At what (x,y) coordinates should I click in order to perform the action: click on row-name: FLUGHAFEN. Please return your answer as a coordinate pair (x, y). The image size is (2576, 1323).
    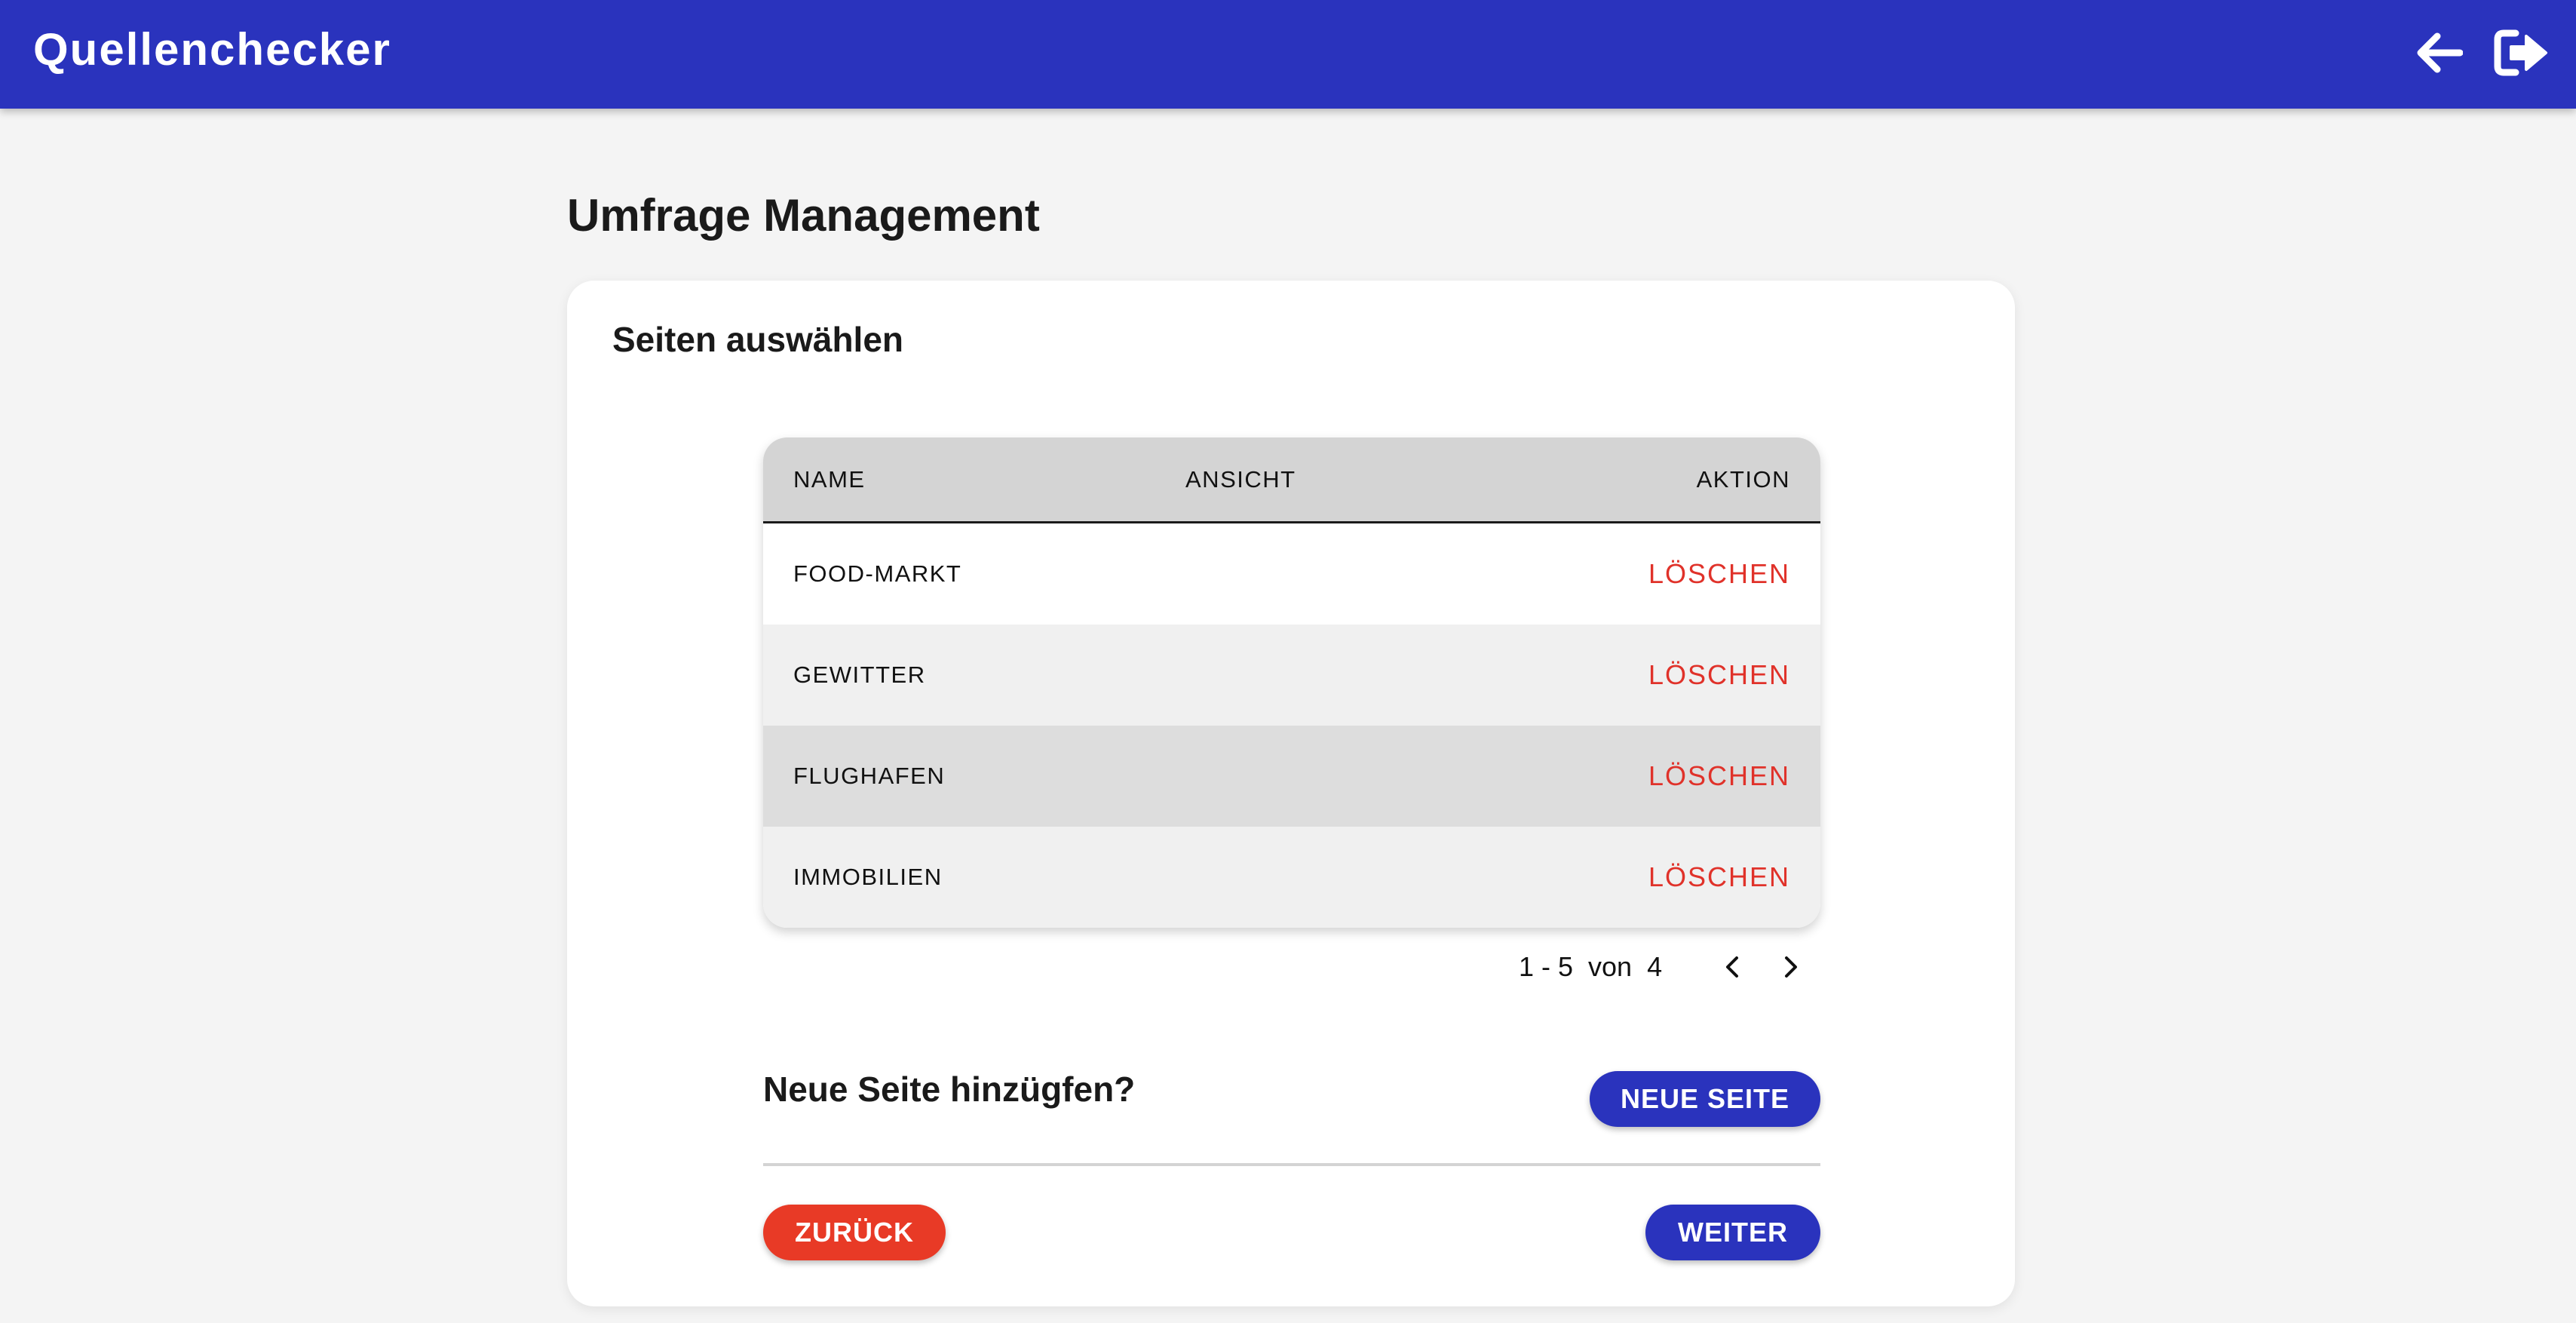
    Looking at the image, I should click on (869, 776).